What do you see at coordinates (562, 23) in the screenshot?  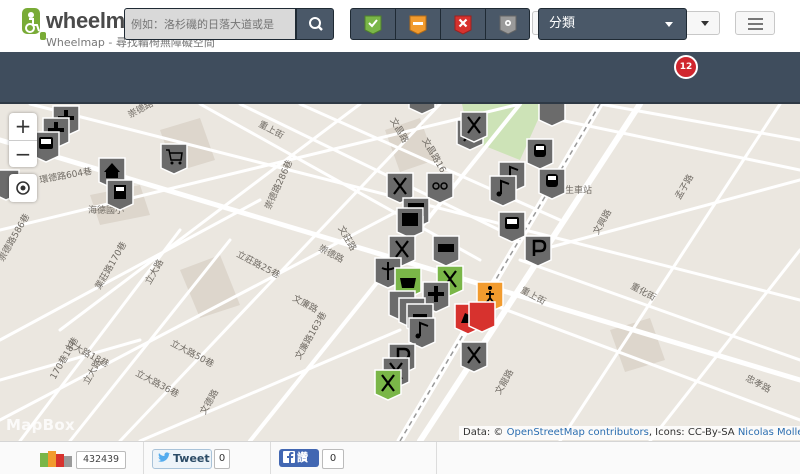 I see `category-label: 分類` at bounding box center [562, 23].